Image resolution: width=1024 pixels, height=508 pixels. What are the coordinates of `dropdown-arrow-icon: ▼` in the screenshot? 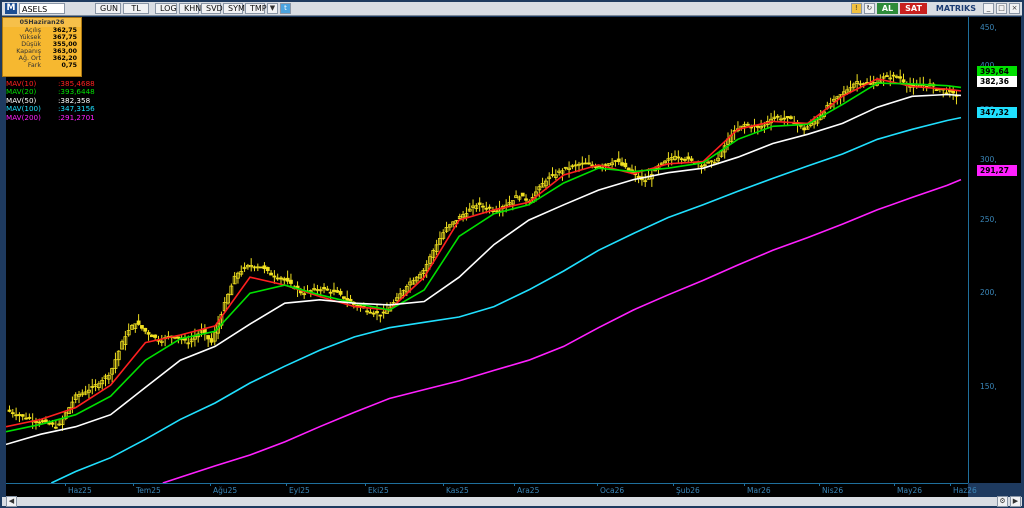 It's located at (272, 8).